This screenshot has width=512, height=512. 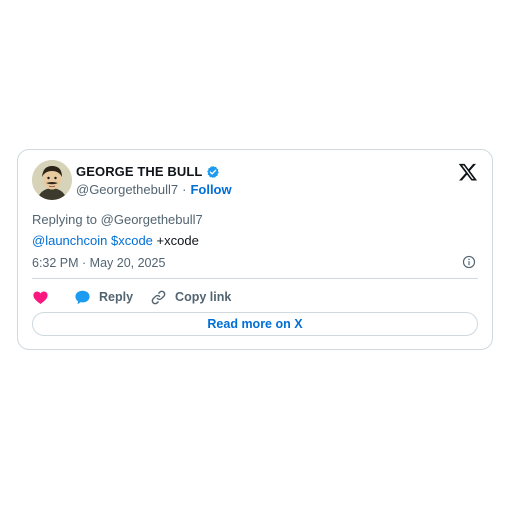 What do you see at coordinates (468, 172) in the screenshot?
I see `x-logo-icon` at bounding box center [468, 172].